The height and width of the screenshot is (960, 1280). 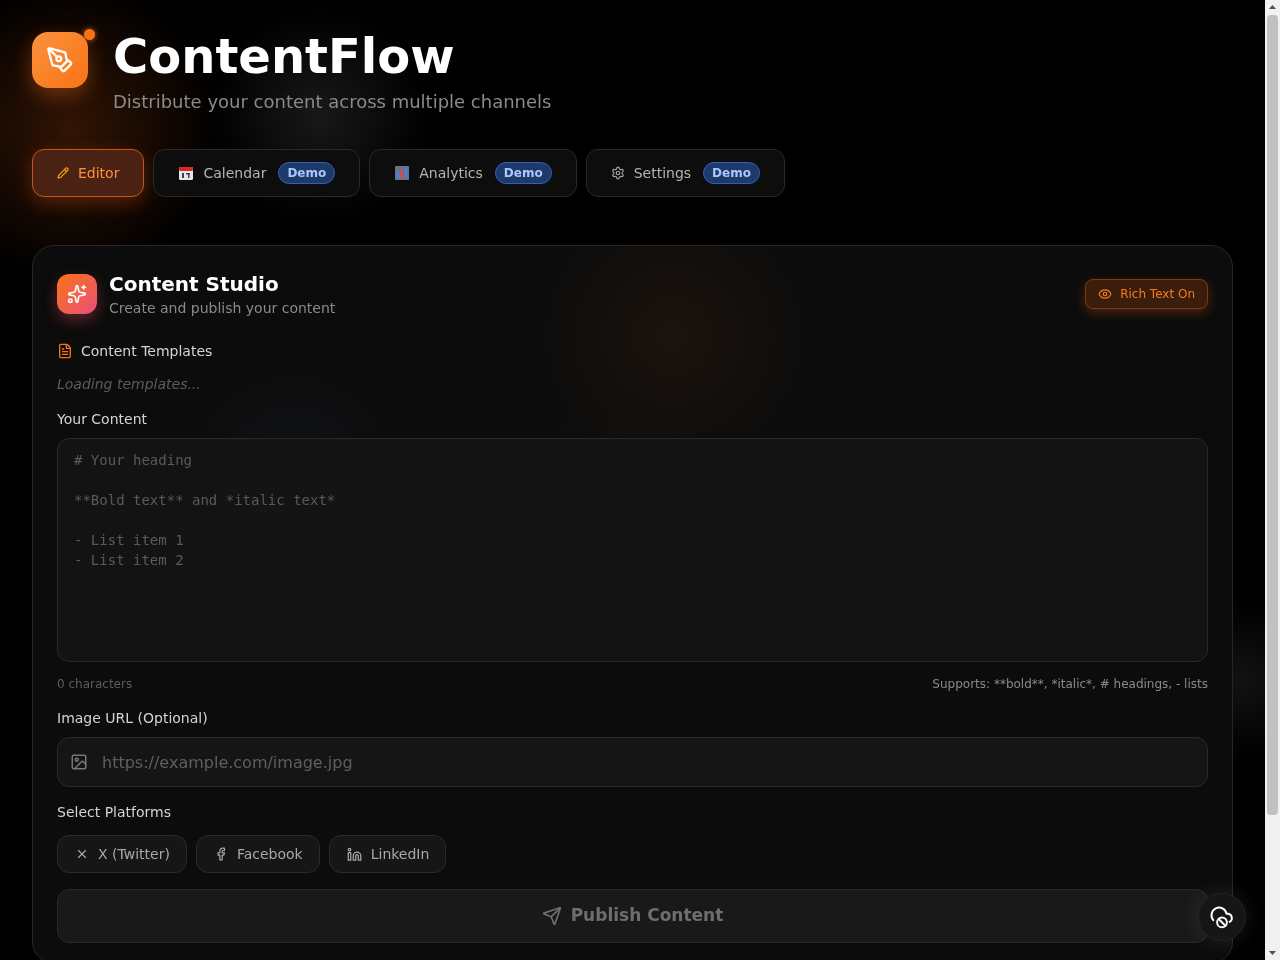 I want to click on linkedin-icon, so click(x=354, y=854).